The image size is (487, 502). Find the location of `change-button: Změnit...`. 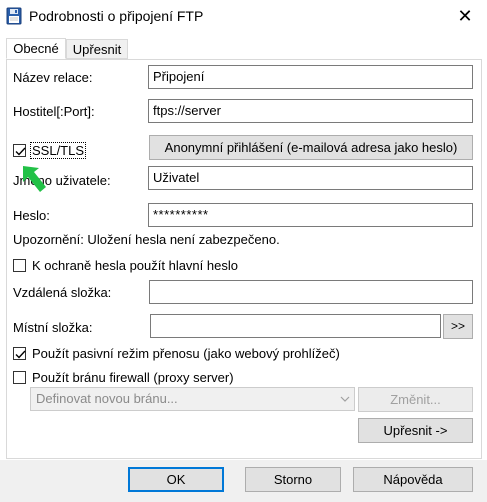

change-button: Změnit... is located at coordinates (415, 399).